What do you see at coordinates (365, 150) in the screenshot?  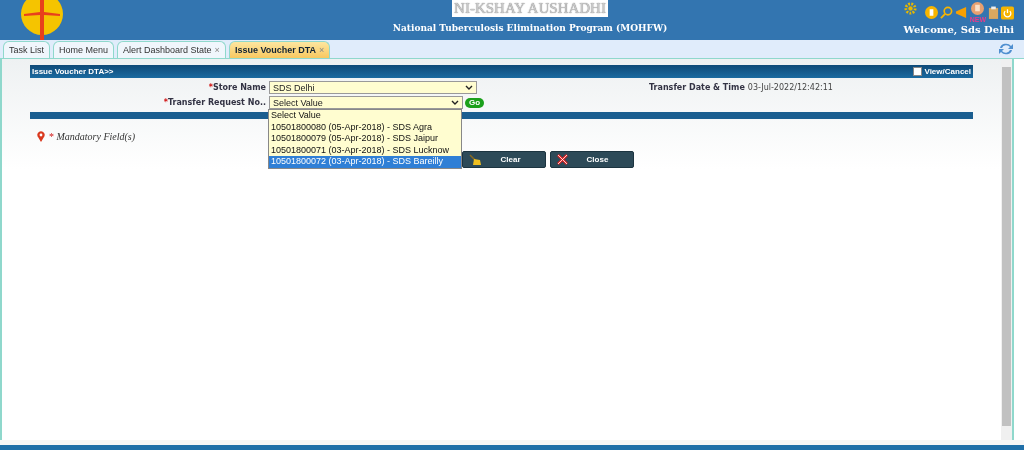 I see `dropdown-option: 10501800071 (03-Apr-2018) - SDS Lucknow` at bounding box center [365, 150].